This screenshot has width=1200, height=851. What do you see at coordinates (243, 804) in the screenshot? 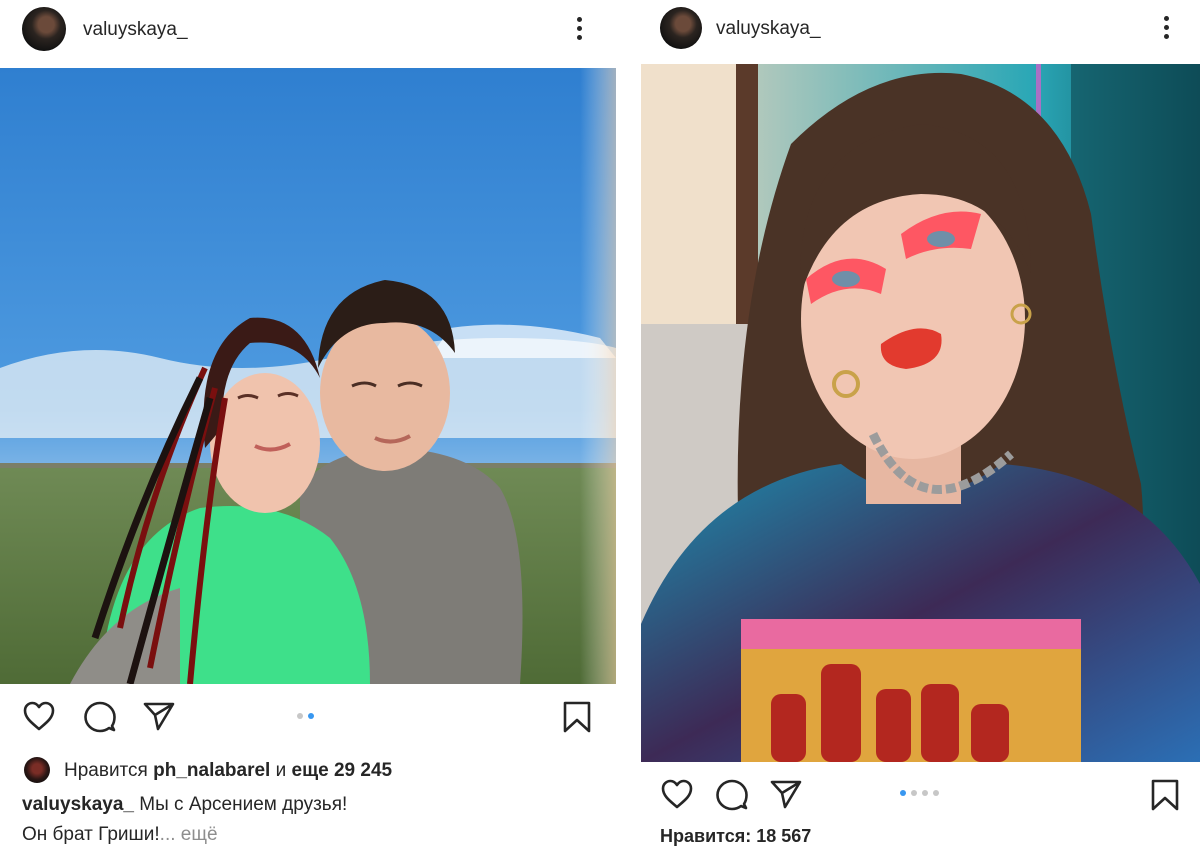
I see `caption-text-line1: Мы с Арсением друзья!` at bounding box center [243, 804].